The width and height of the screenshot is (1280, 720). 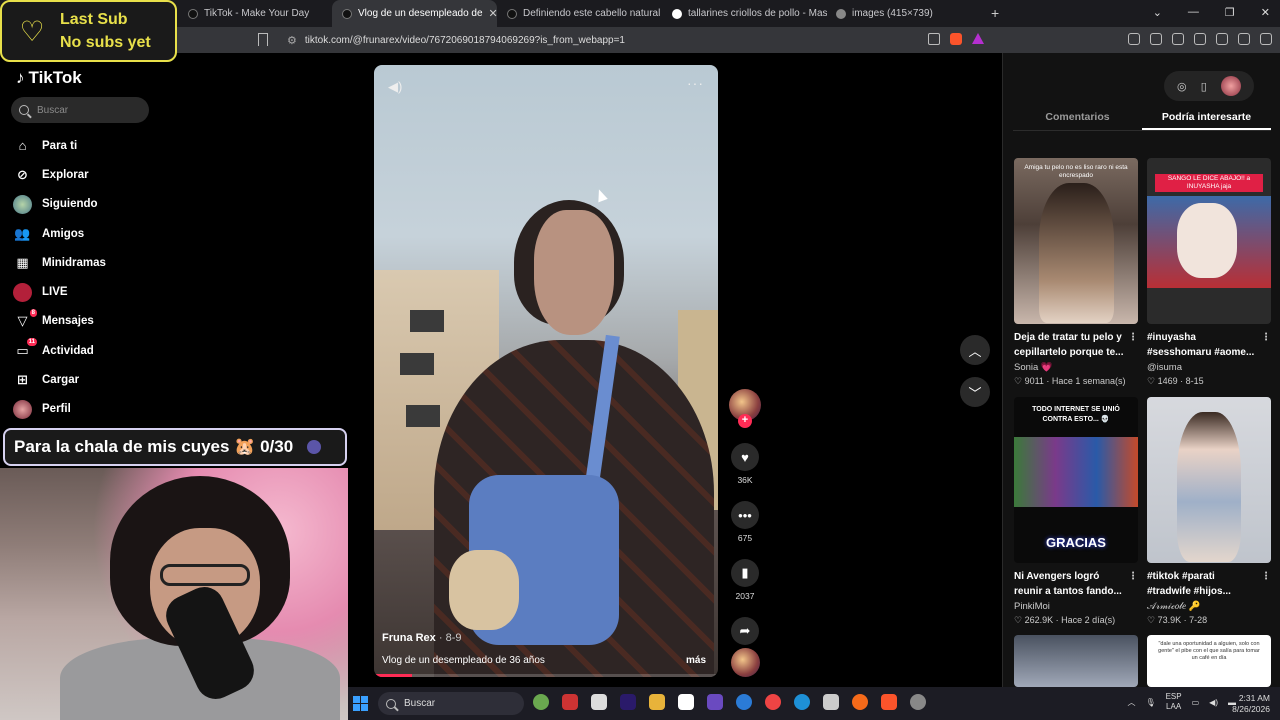 I want to click on taskbar-search: Buscar, so click(x=451, y=703).